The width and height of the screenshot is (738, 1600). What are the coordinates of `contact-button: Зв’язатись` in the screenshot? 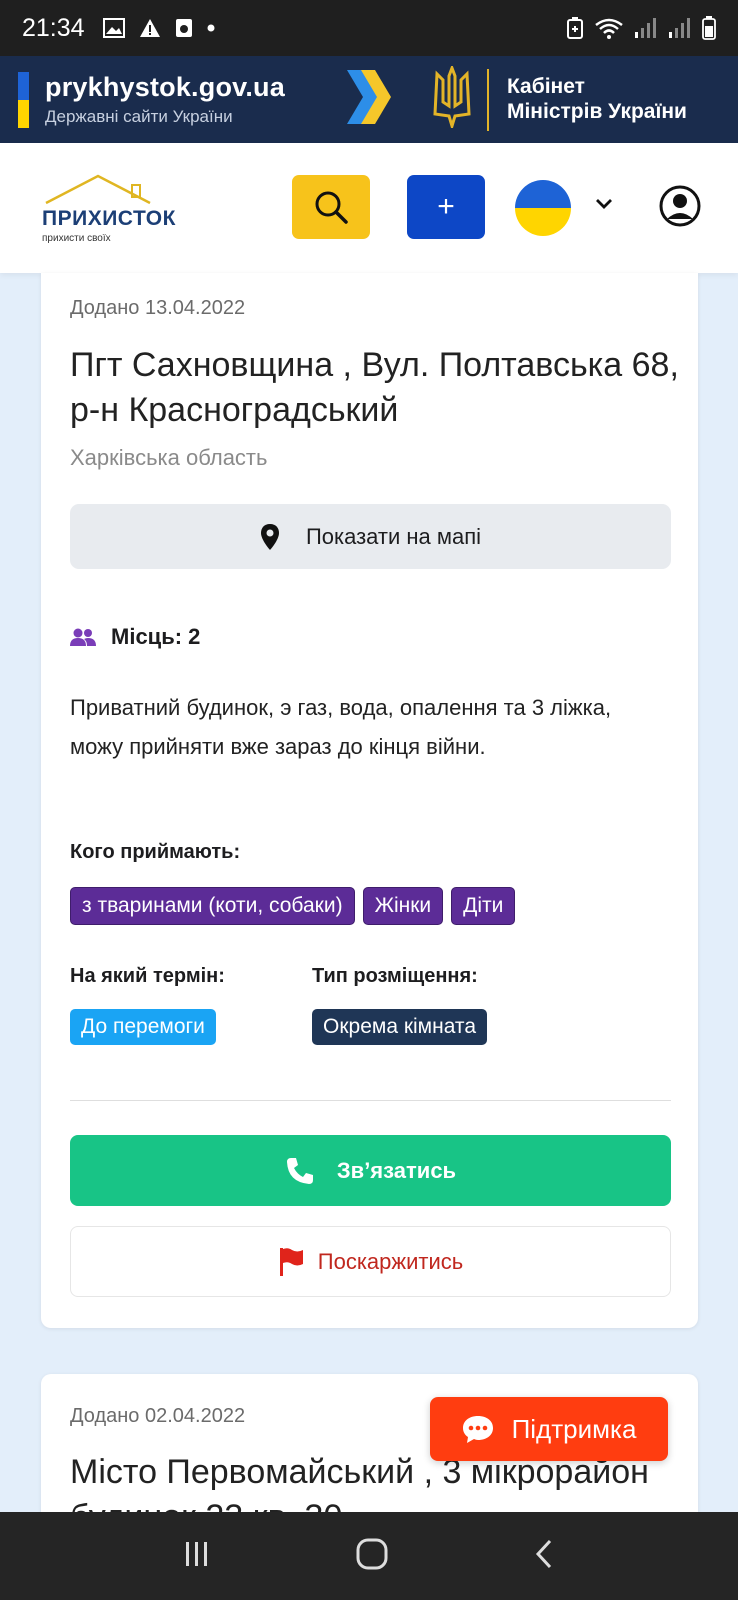 It's located at (370, 1170).